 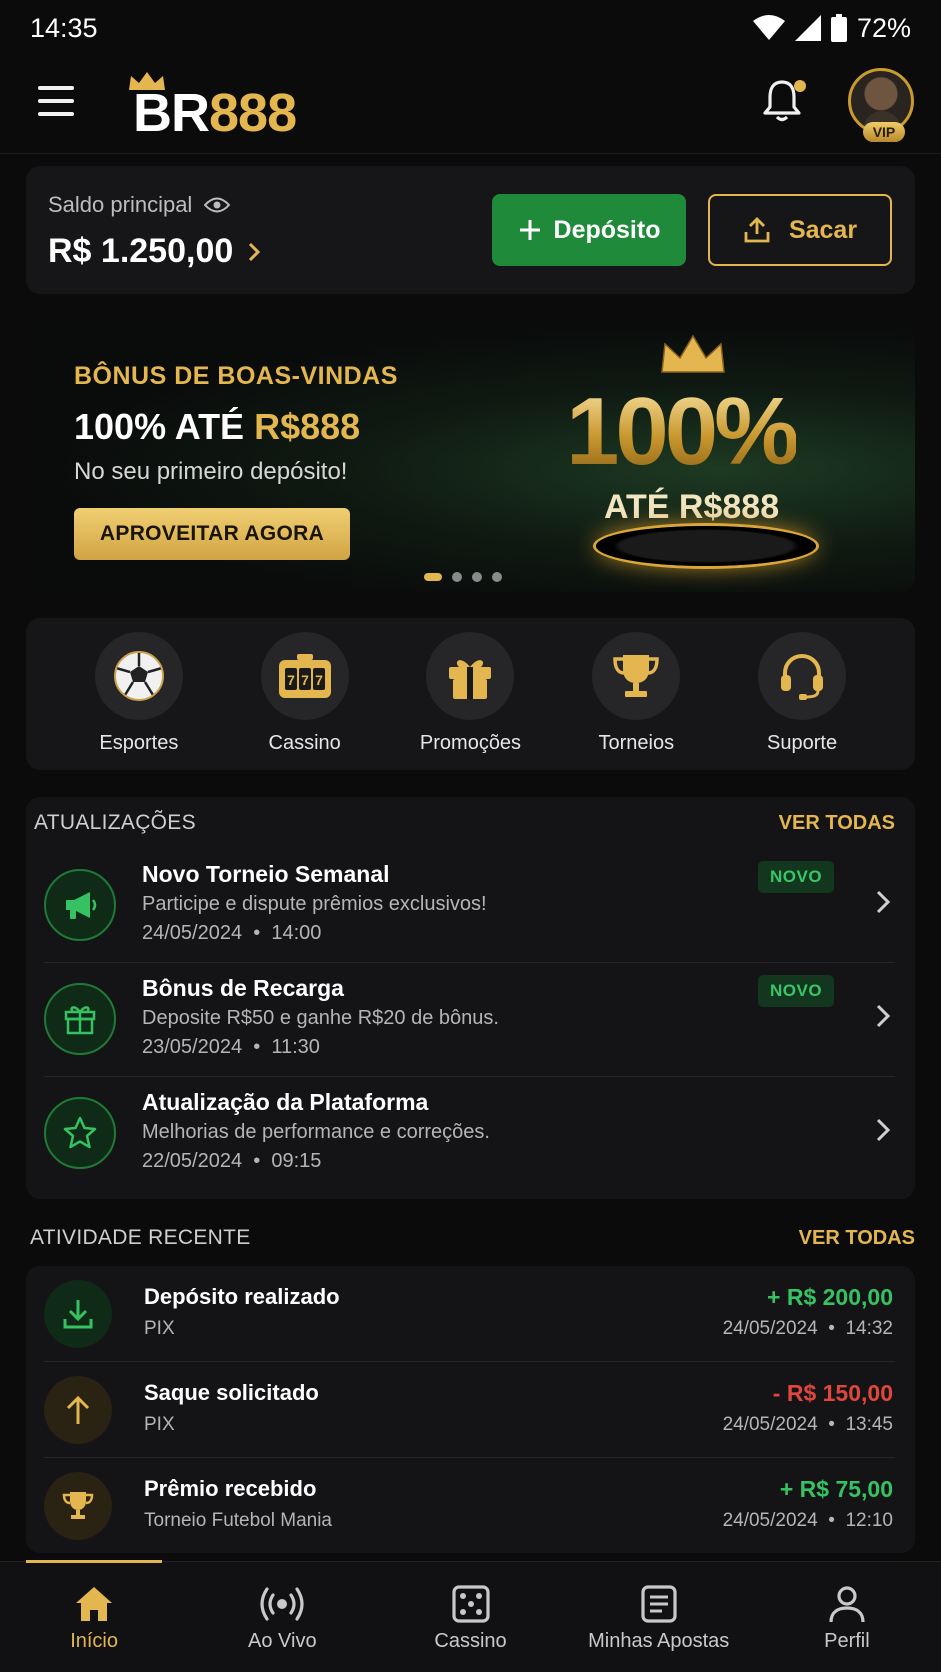 I want to click on carousel-dot-active, so click(x=433, y=577).